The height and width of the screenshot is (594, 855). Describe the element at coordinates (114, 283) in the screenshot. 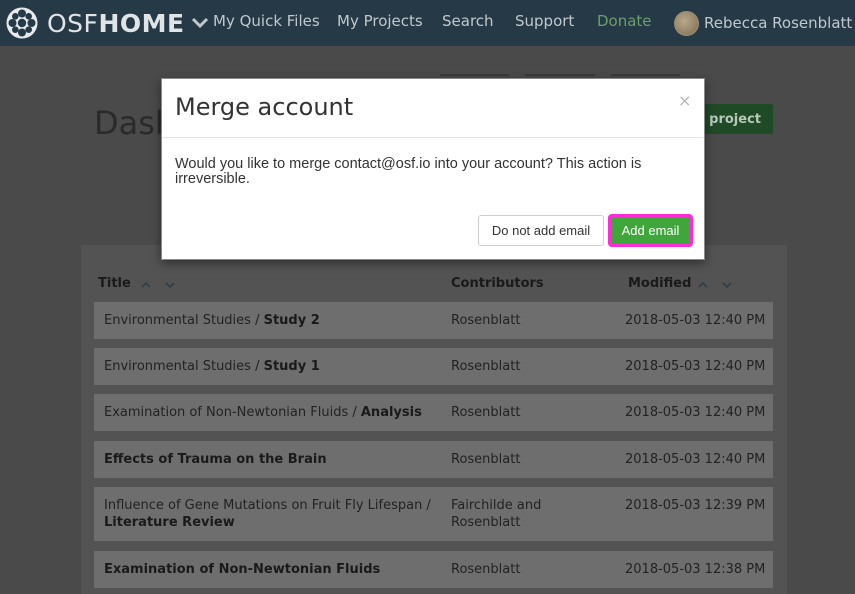

I see `column-header-title: Title` at that location.